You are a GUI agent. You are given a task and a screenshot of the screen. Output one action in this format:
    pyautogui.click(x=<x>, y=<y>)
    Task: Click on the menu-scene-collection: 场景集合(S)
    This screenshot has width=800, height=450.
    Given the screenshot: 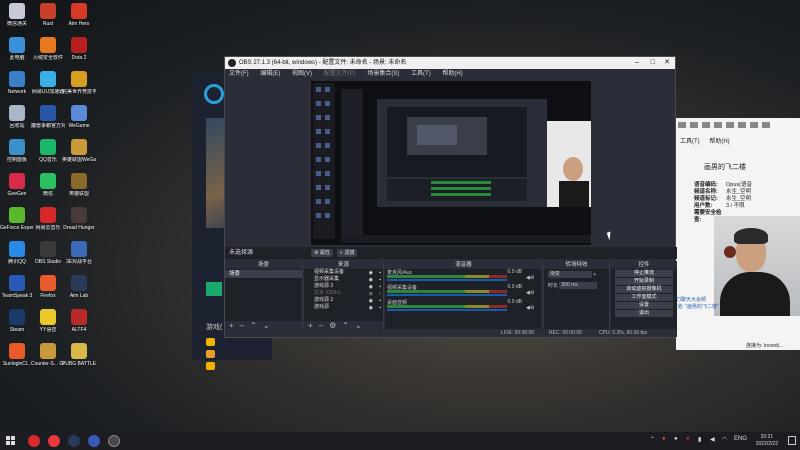 What is the action you would take?
    pyautogui.click(x=383, y=74)
    